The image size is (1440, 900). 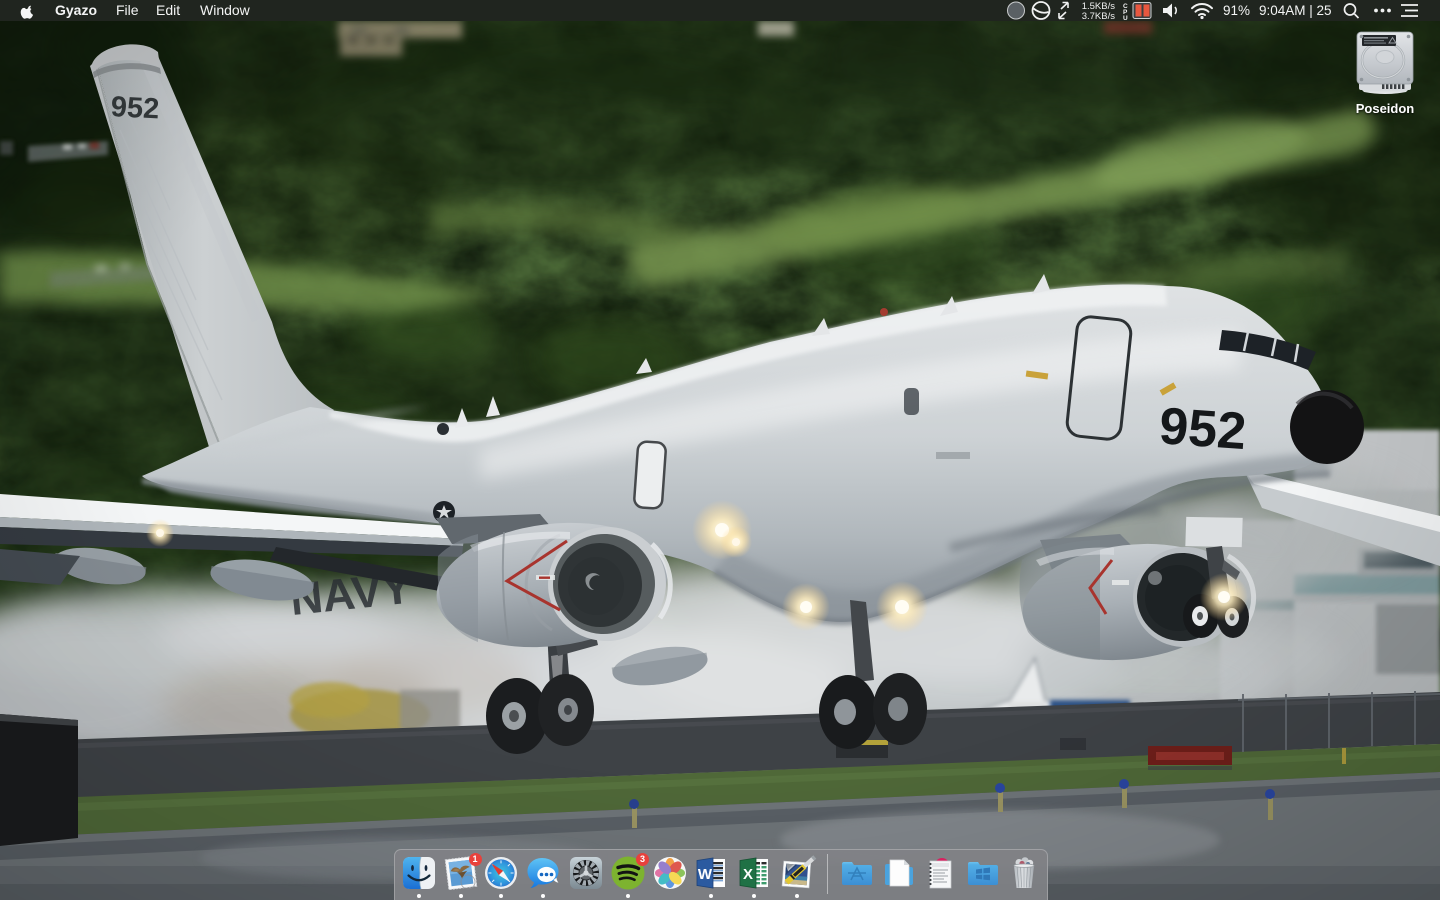 What do you see at coordinates (1099, 16) in the screenshot?
I see `svg-text: 3.7KB/s` at bounding box center [1099, 16].